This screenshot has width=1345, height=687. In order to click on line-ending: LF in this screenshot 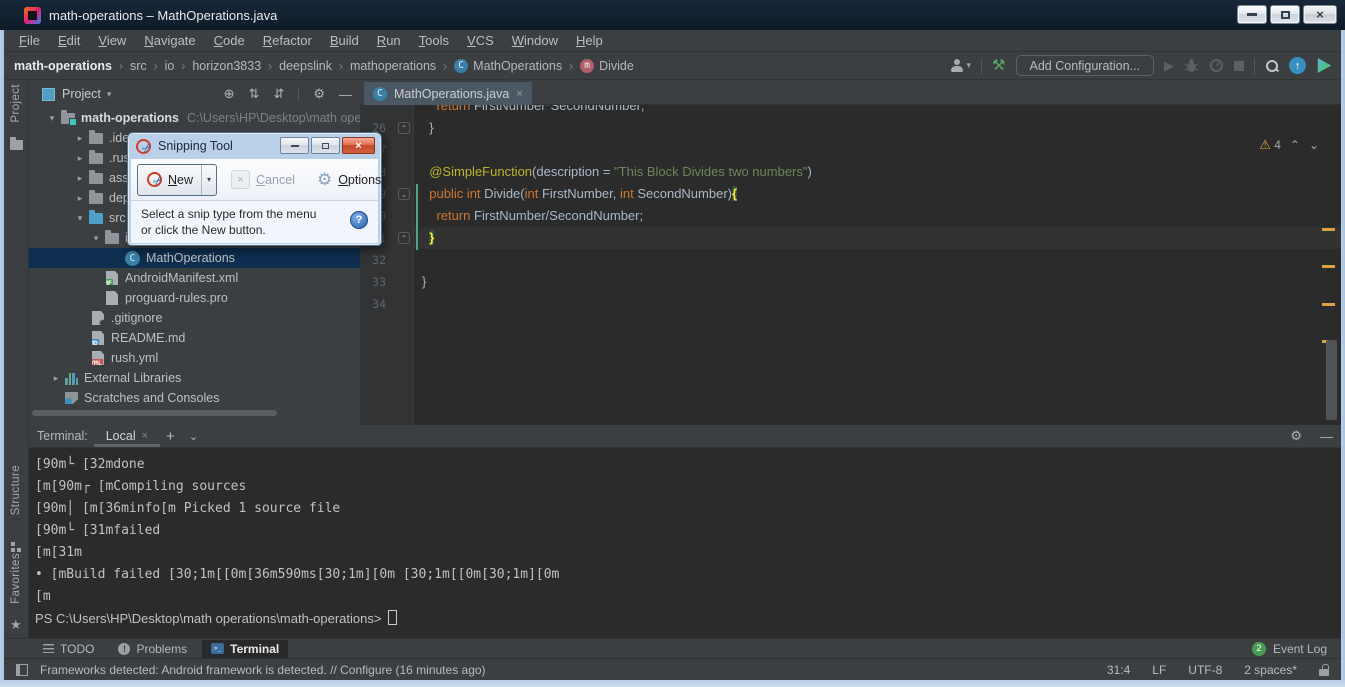, I will do `click(1159, 670)`.